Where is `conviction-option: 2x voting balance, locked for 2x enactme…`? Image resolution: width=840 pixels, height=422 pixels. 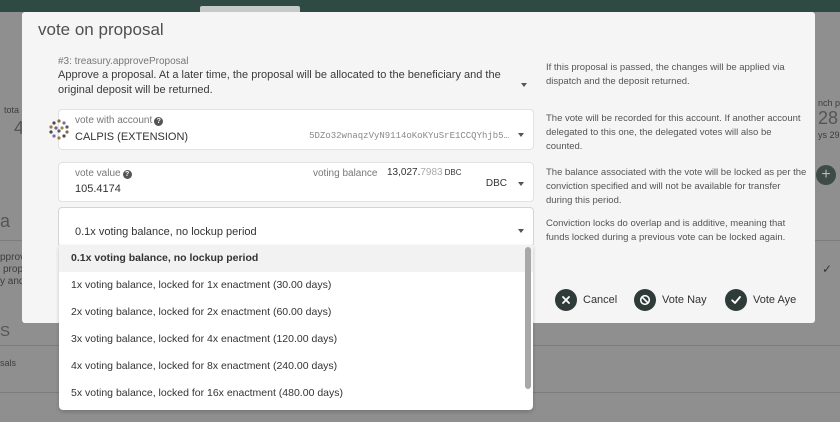 conviction-option: 2x voting balance, locked for 2x enactme… is located at coordinates (296, 312).